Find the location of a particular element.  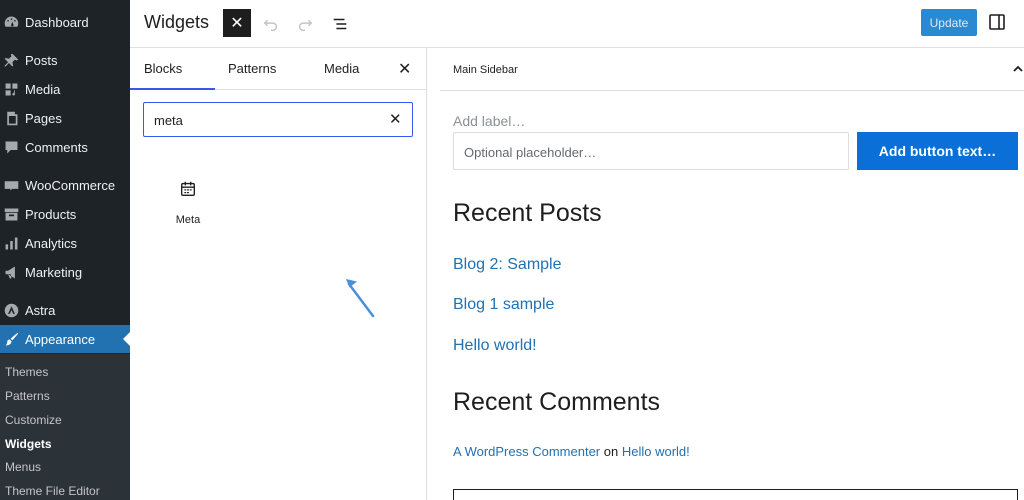

menu-label: Dashboard is located at coordinates (57, 22).